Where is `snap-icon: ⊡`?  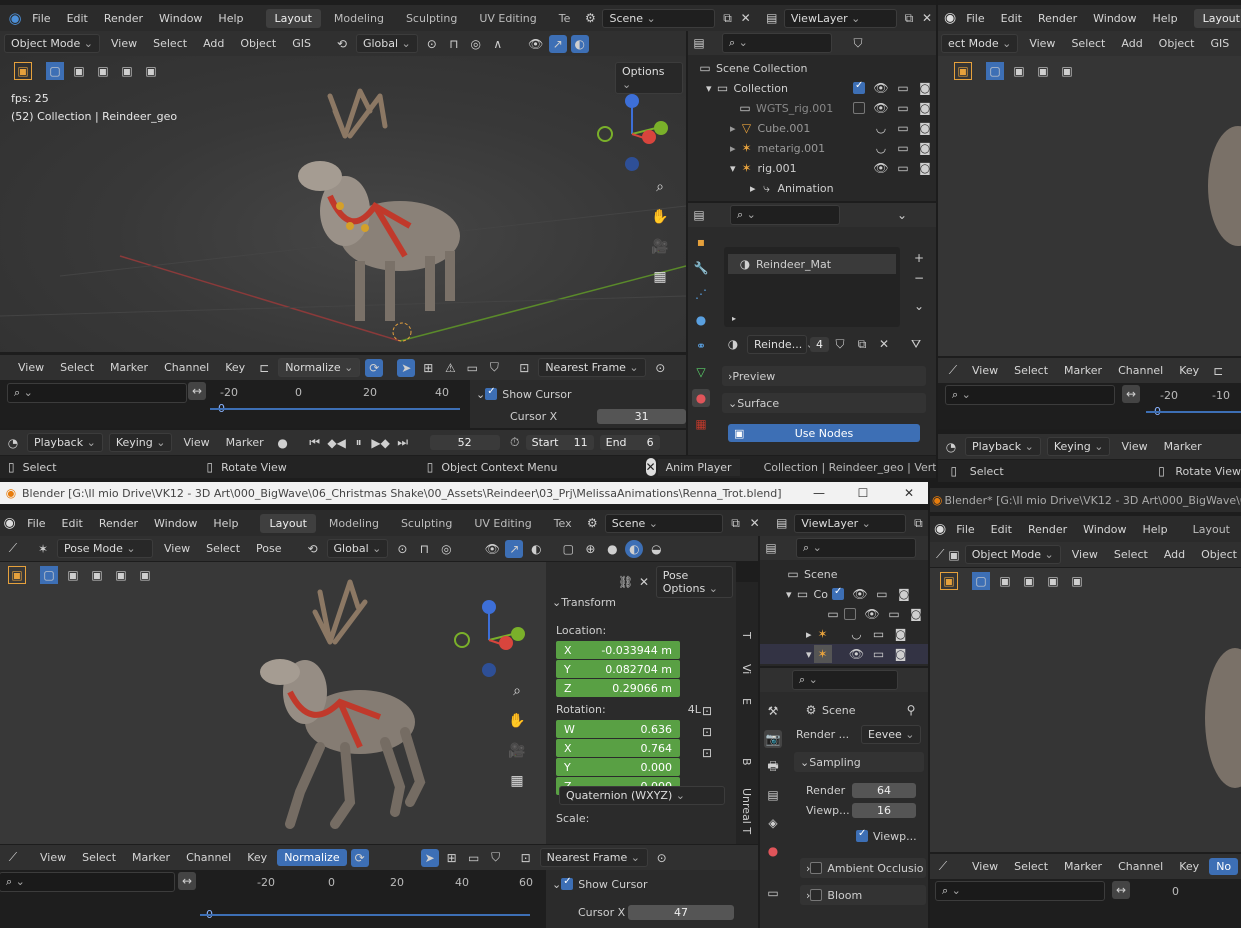 snap-icon: ⊡ is located at coordinates (524, 368).